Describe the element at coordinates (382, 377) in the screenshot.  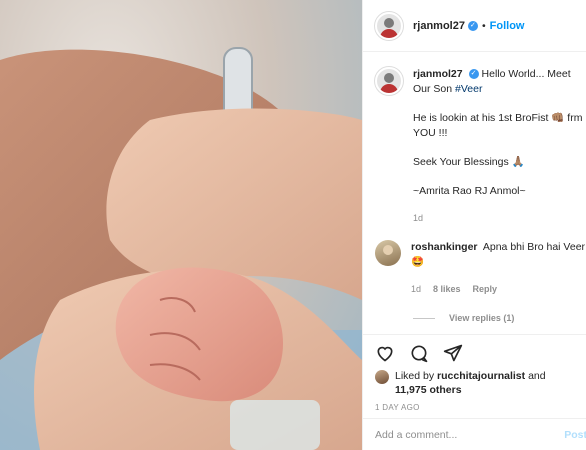
I see `liker-avatar` at that location.